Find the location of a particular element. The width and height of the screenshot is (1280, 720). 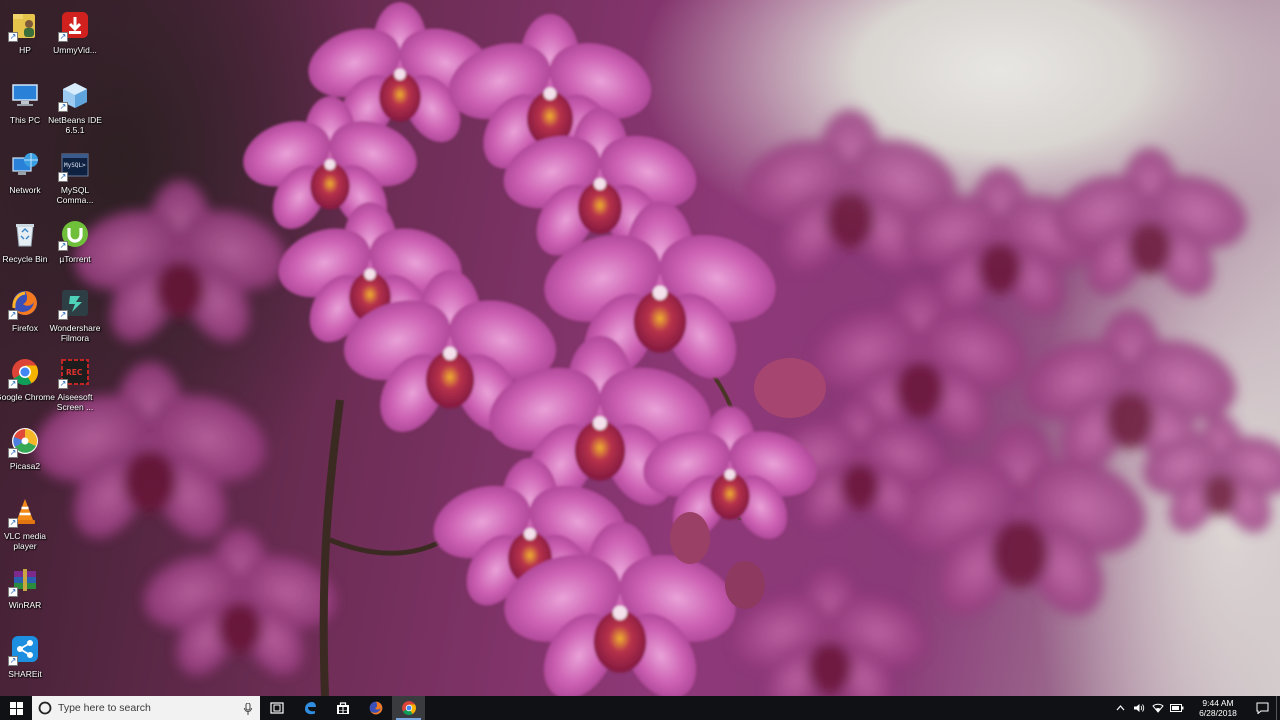

store-icon is located at coordinates (342, 708).